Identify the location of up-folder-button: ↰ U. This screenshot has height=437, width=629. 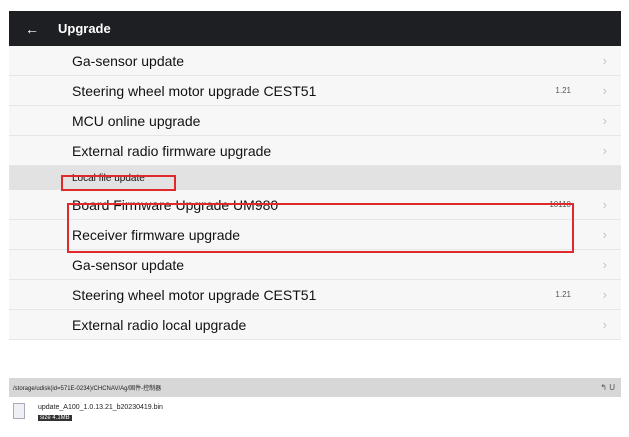
(607, 387).